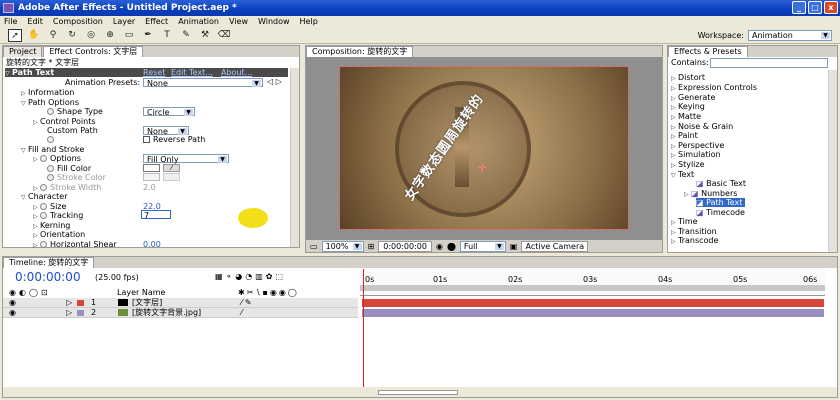 The image size is (840, 400). Describe the element at coordinates (47, 92) in the screenshot. I see `prop-information: ▷ Information` at that location.